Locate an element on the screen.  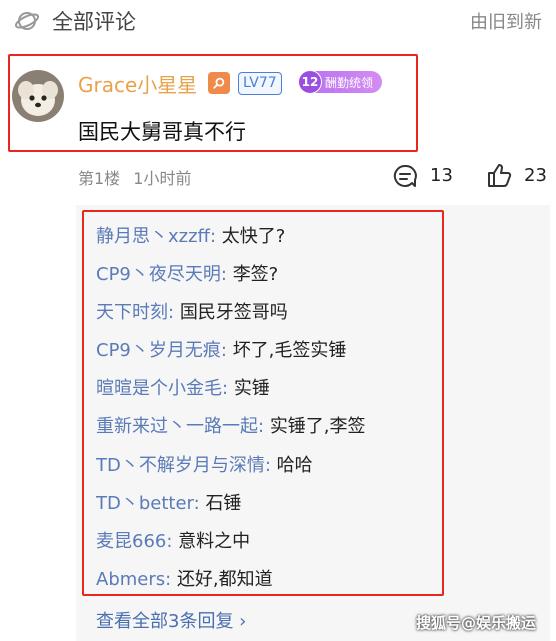
comments-title: 全部评论 is located at coordinates (94, 22).